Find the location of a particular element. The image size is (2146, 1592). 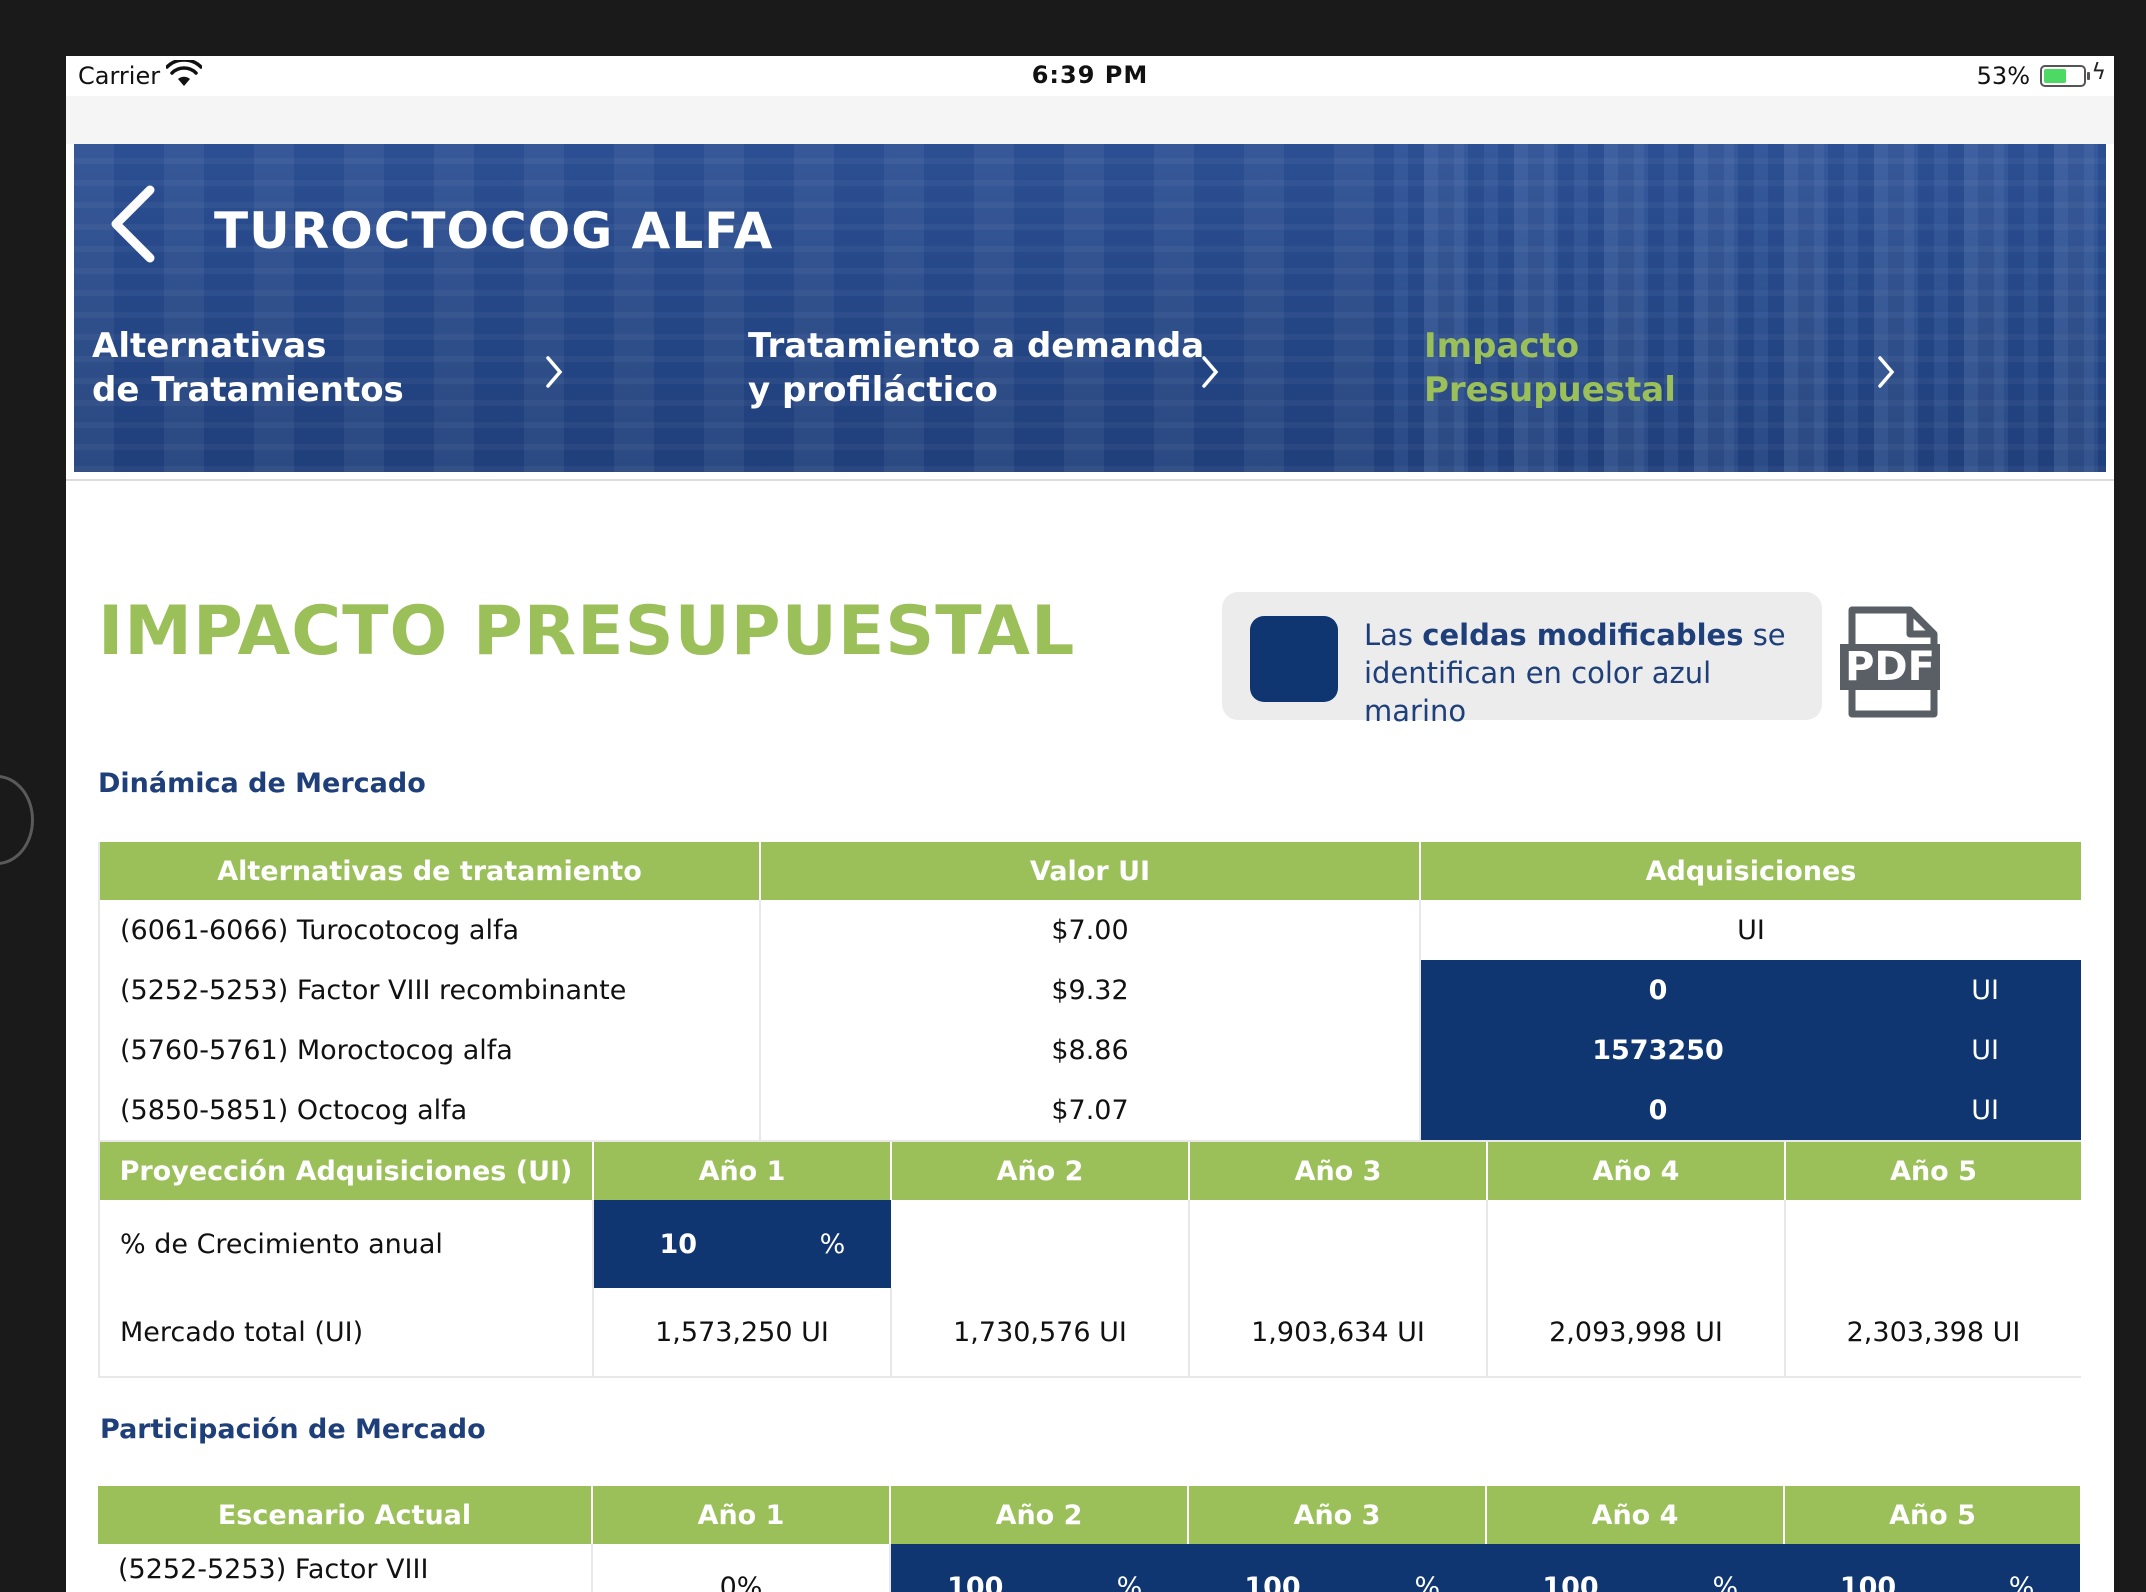

treatment-name: (5252-5253) Factor VIII is located at coordinates (345, 1568).